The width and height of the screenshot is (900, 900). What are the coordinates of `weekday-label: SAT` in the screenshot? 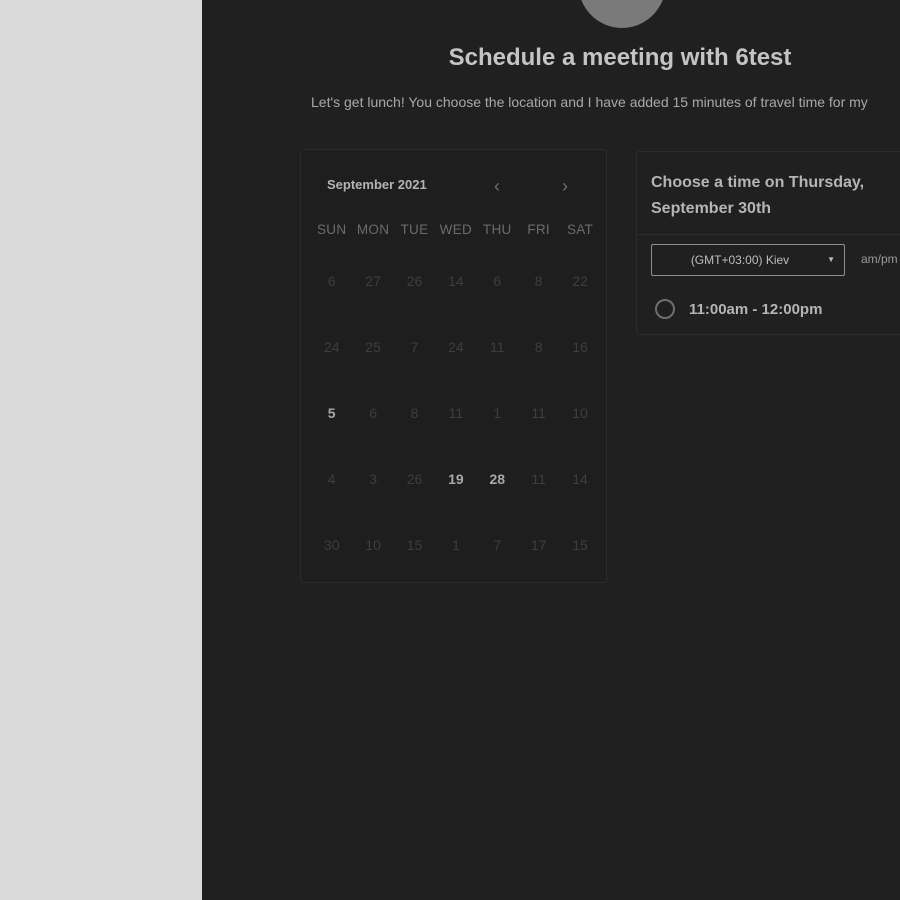 It's located at (580, 229).